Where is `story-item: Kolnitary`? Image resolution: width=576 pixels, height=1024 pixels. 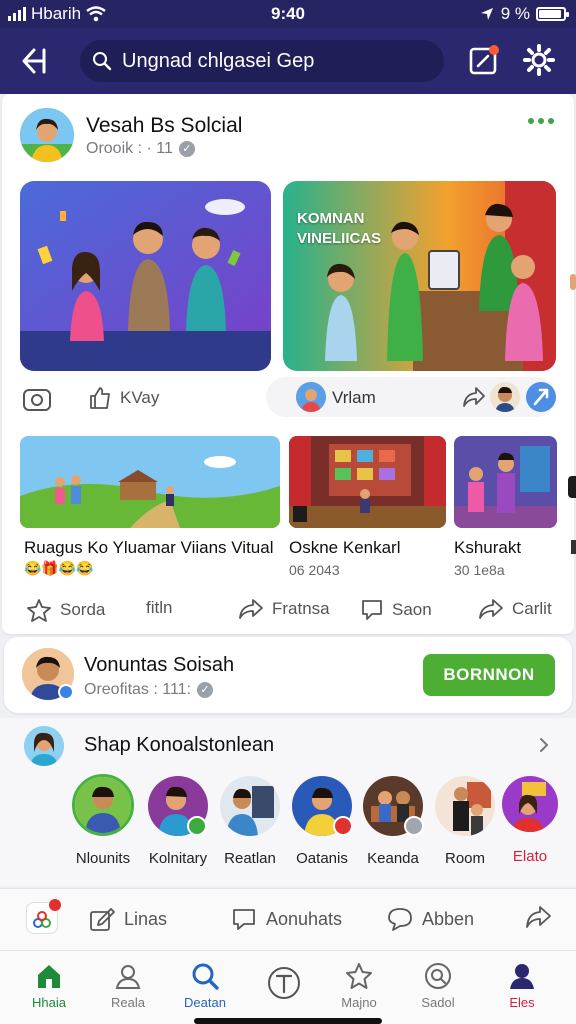 story-item: Kolnitary is located at coordinates (178, 821).